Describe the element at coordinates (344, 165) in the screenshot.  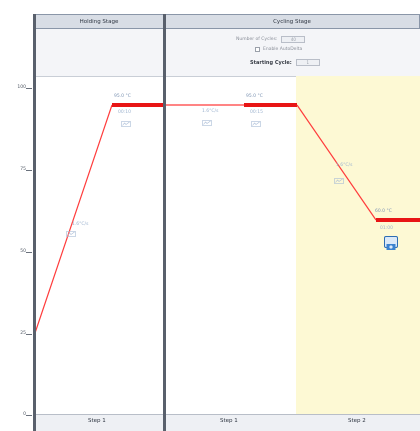
I see `ramp-label-cycling-2: 1.6°C/s` at that location.